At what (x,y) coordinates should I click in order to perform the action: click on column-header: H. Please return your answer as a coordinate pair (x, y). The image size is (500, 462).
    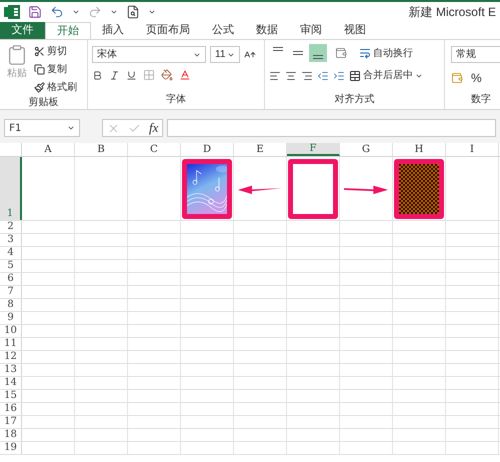
    Looking at the image, I should click on (419, 149).